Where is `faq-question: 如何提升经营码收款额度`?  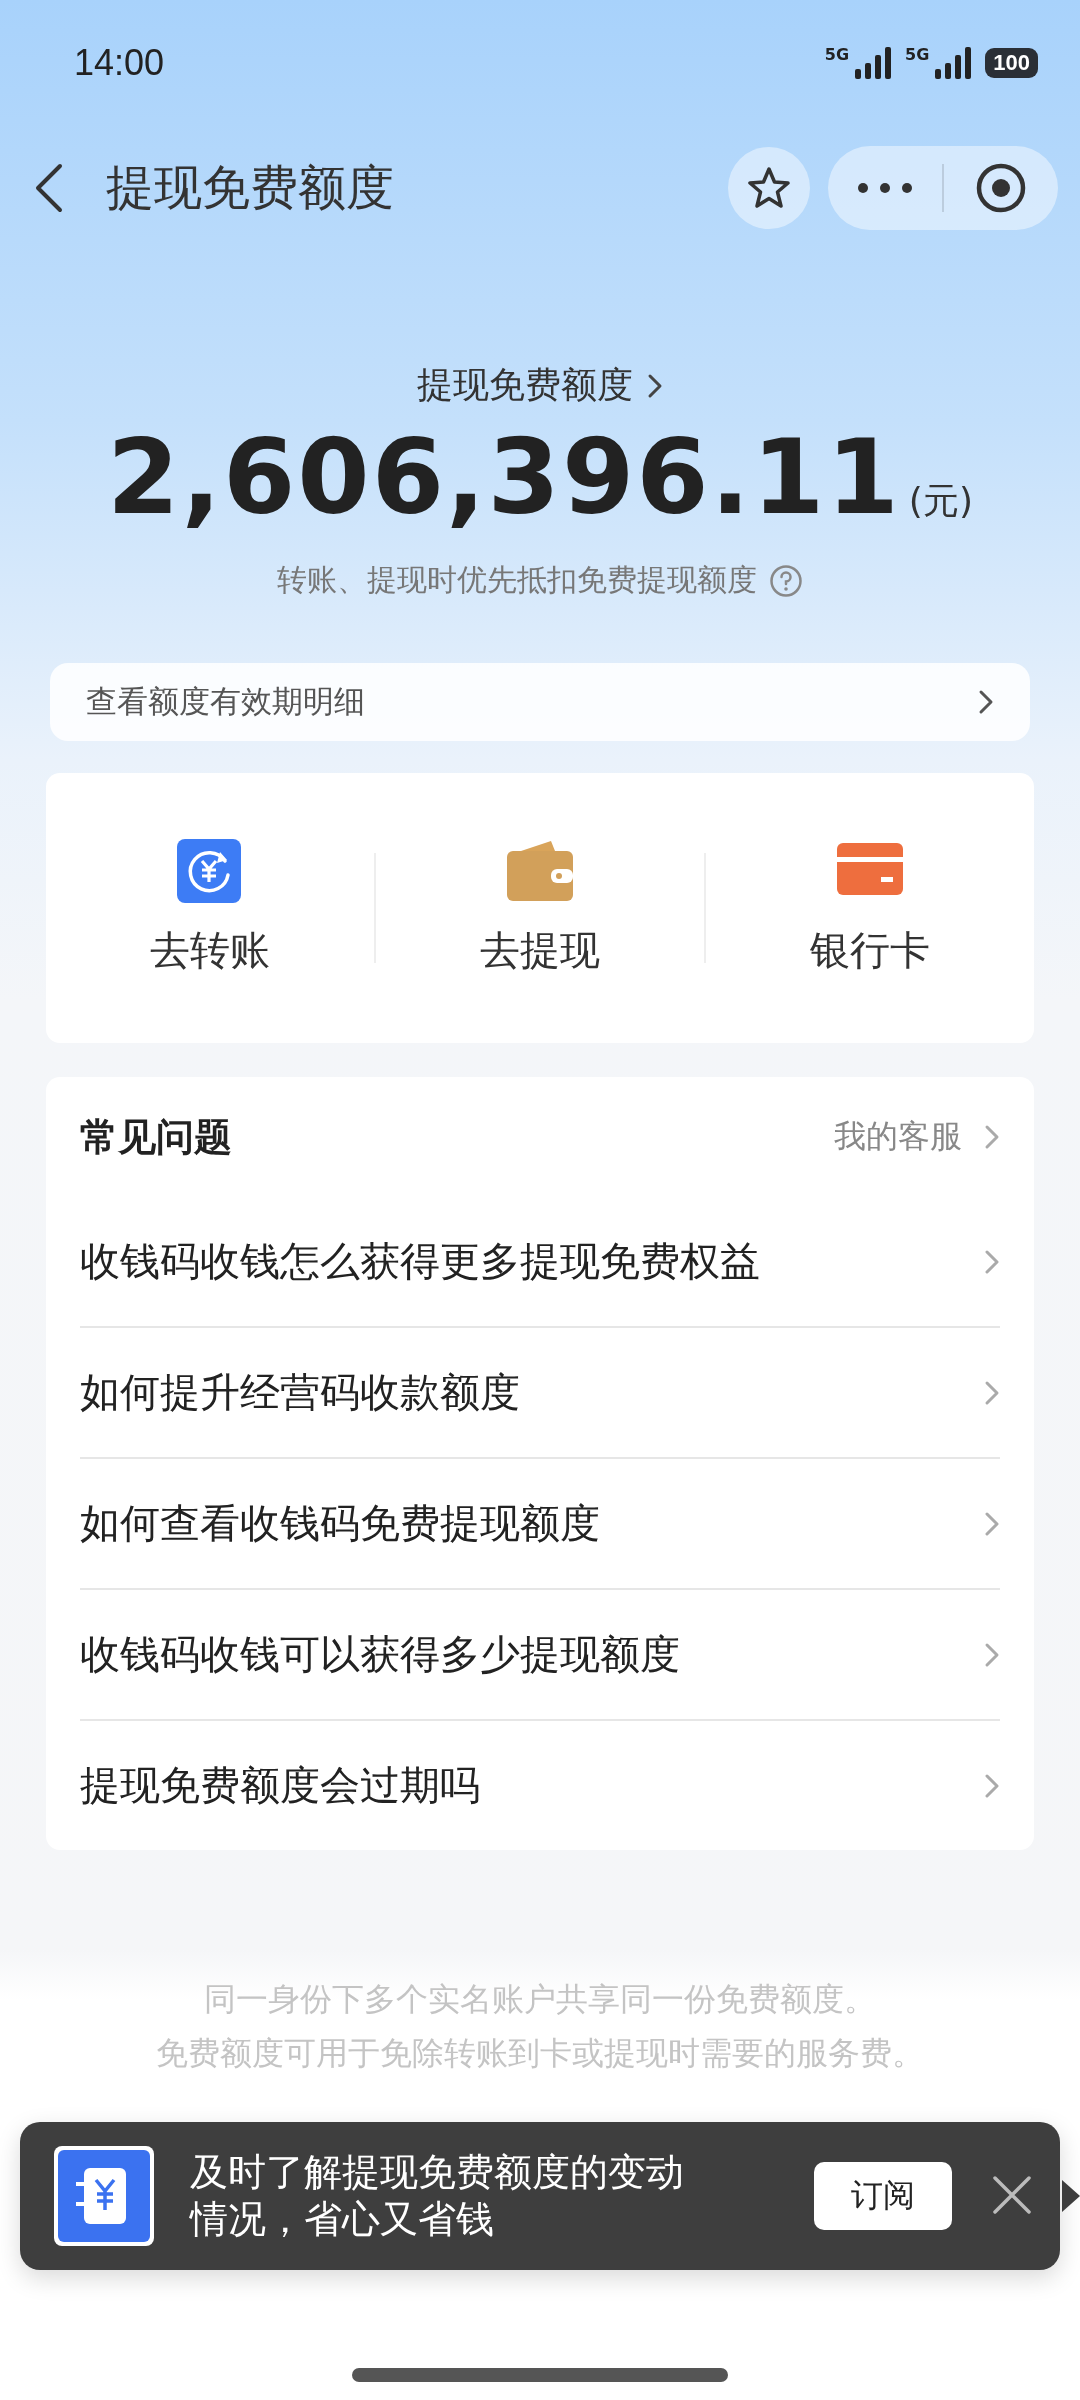
faq-question: 如何提升经营码收款额度 is located at coordinates (300, 1392).